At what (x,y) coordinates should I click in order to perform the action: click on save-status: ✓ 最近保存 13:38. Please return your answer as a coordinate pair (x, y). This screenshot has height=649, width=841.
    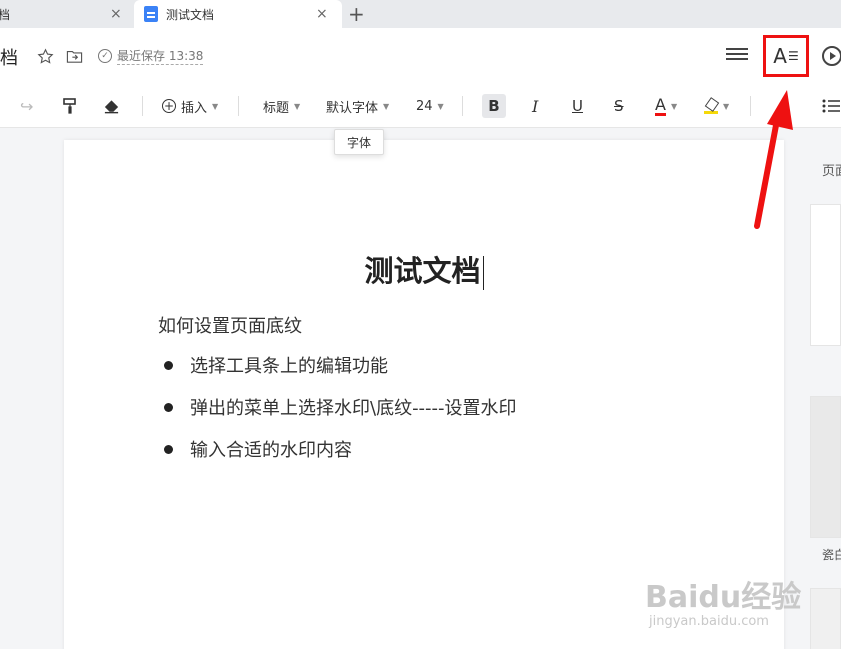
    Looking at the image, I should click on (151, 56).